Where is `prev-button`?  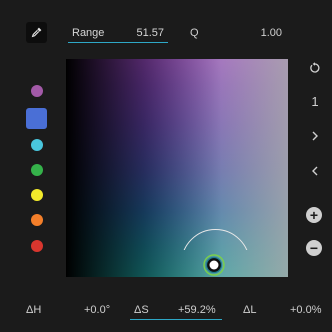
prev-button is located at coordinates (315, 171).